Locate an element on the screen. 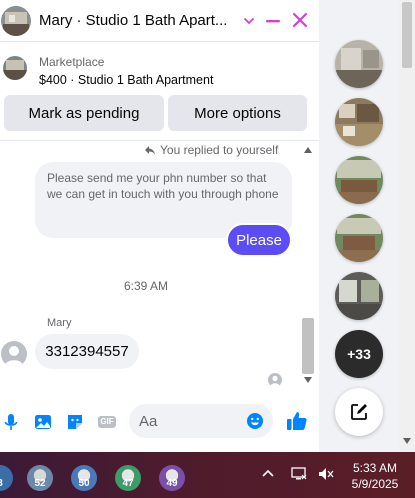 The image size is (415, 498). chevron-down-icon is located at coordinates (249, 21).